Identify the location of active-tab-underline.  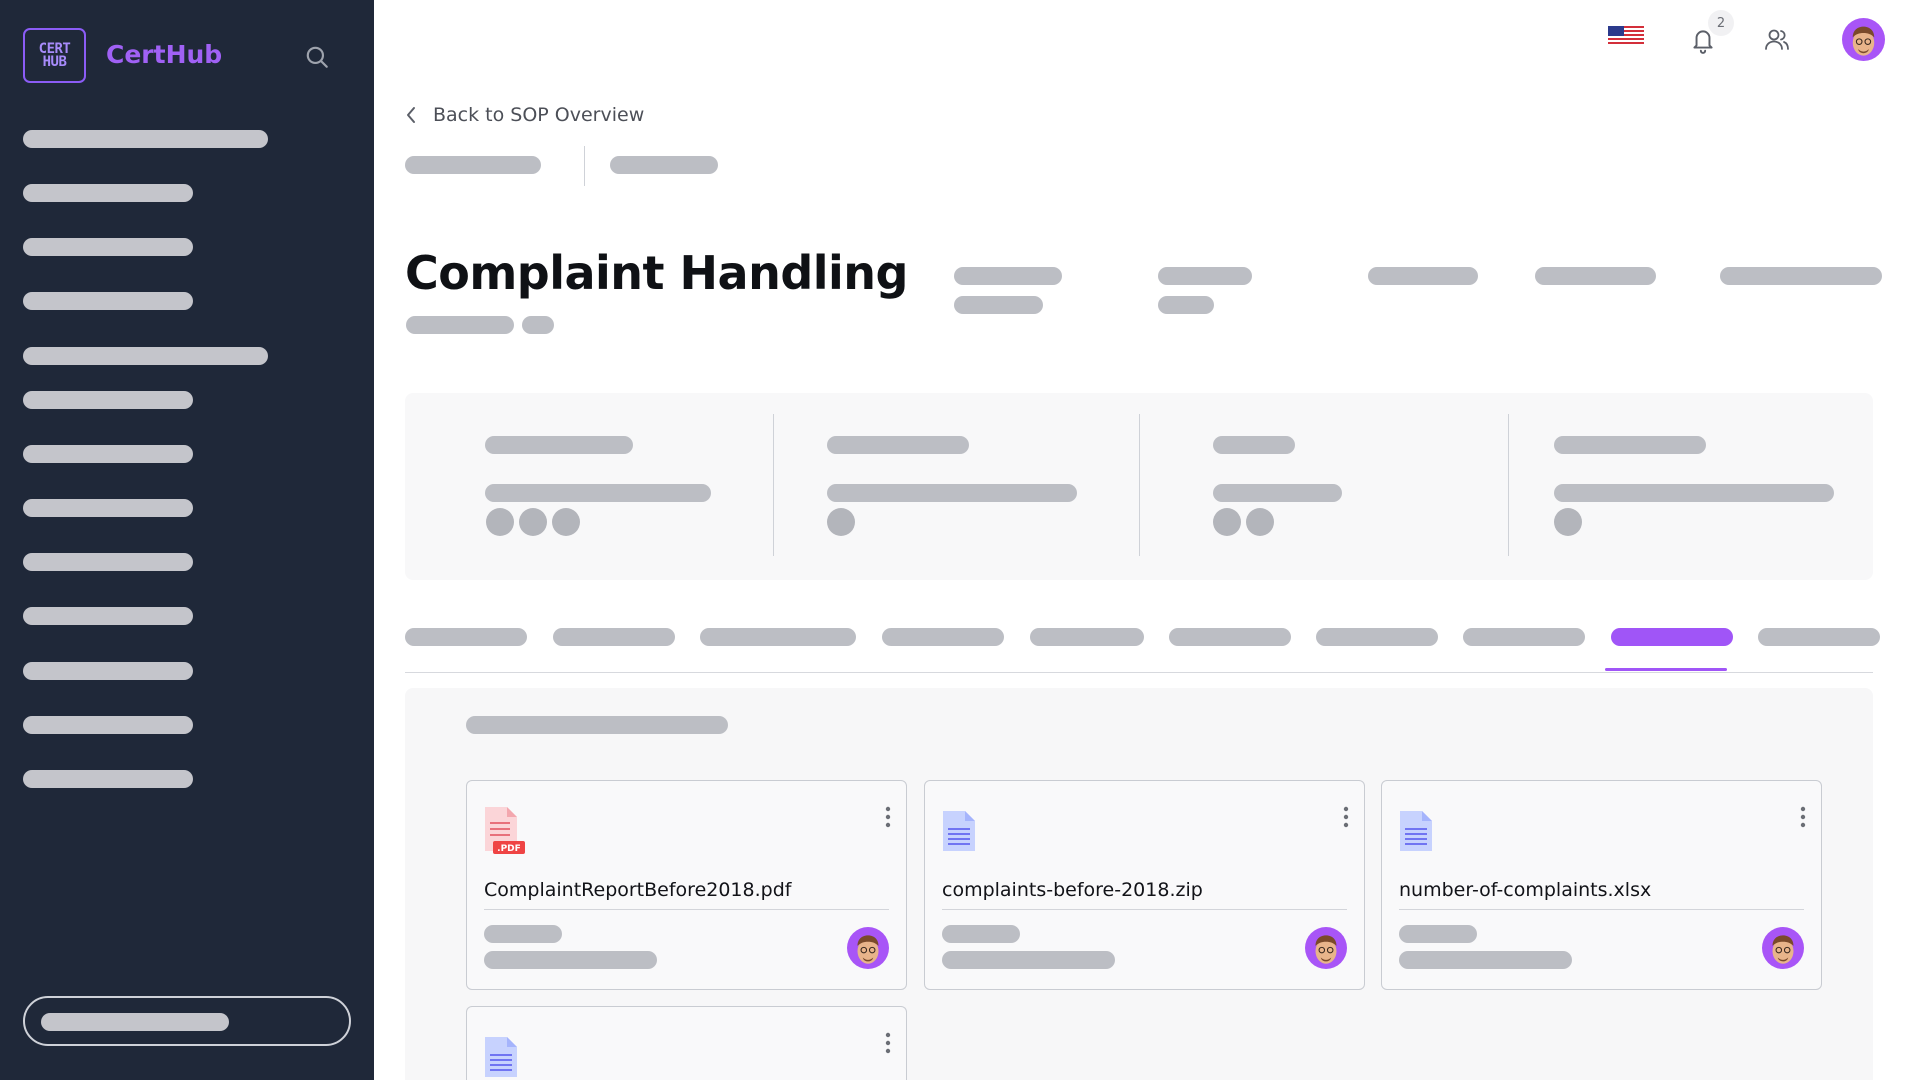
(1666, 669).